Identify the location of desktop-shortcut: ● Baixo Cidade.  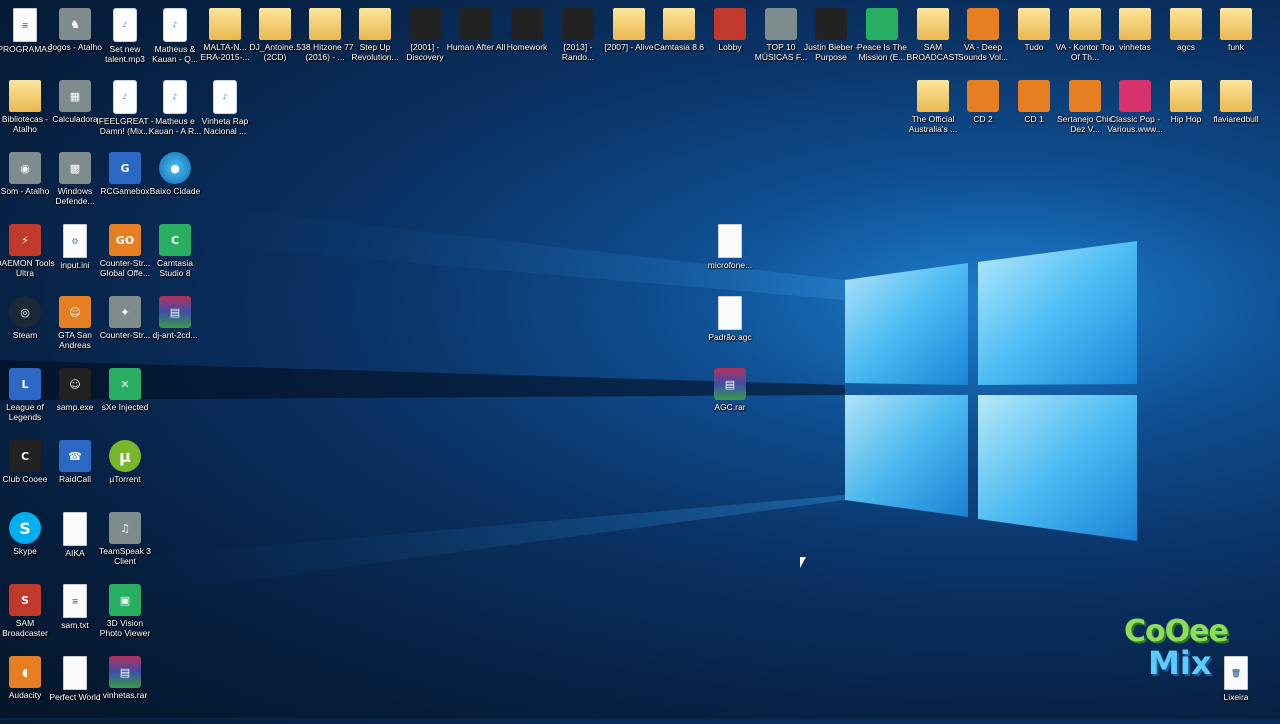
(175, 184).